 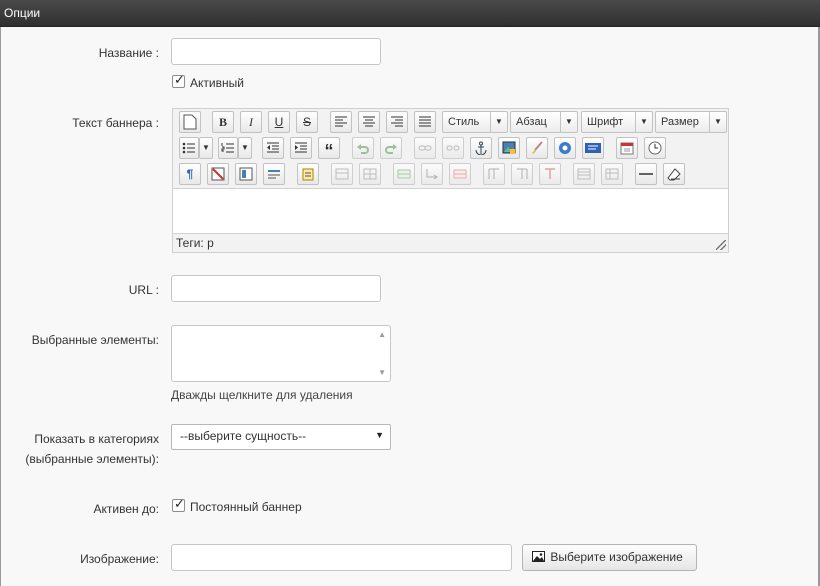 I want to click on help-button, so click(x=565, y=148).